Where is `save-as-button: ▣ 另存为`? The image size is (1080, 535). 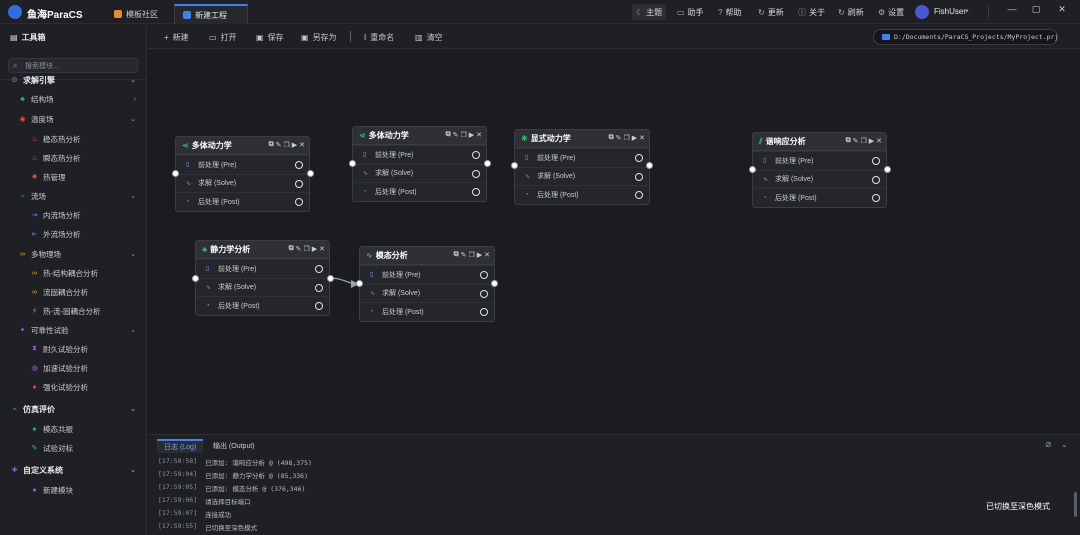 save-as-button: ▣ 另存为 is located at coordinates (319, 37).